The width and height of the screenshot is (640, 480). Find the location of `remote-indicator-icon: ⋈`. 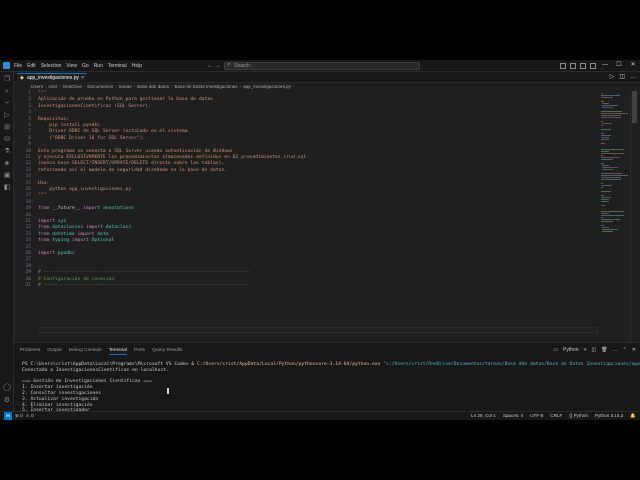

remote-indicator-icon: ⋈ is located at coordinates (8, 416).